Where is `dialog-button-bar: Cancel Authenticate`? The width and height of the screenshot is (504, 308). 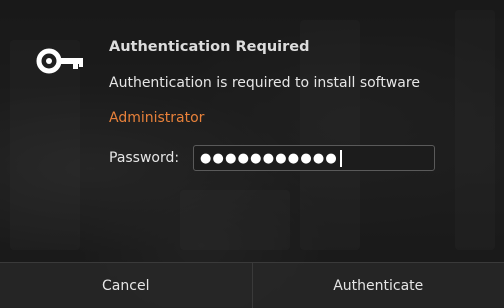 dialog-button-bar: Cancel Authenticate is located at coordinates (252, 285).